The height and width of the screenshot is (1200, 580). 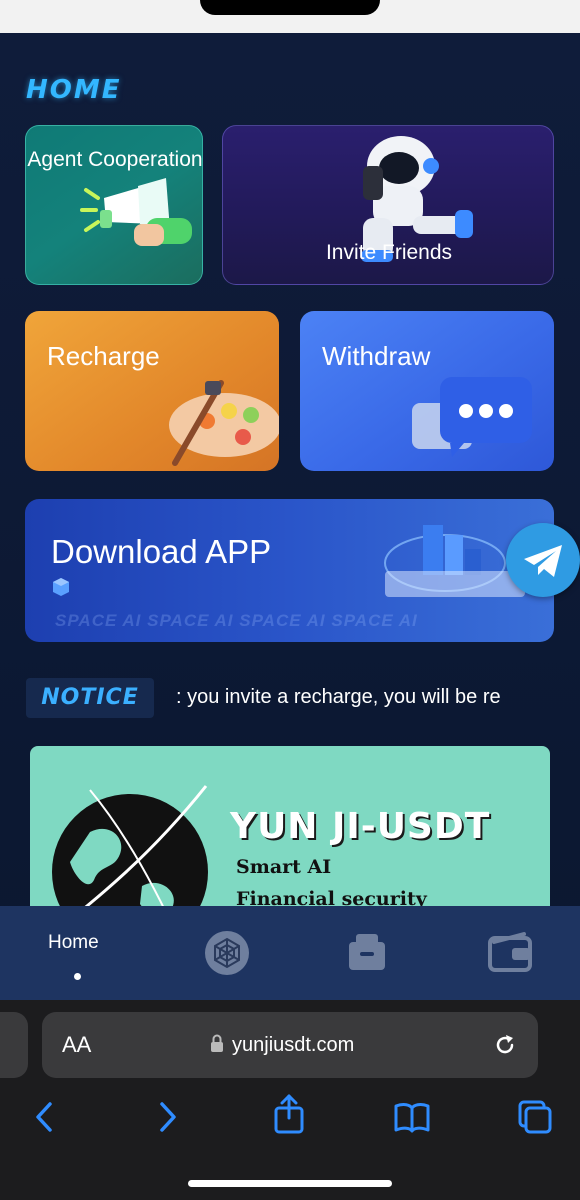 What do you see at coordinates (14, 1045) in the screenshot?
I see `previous-tab-edge` at bounding box center [14, 1045].